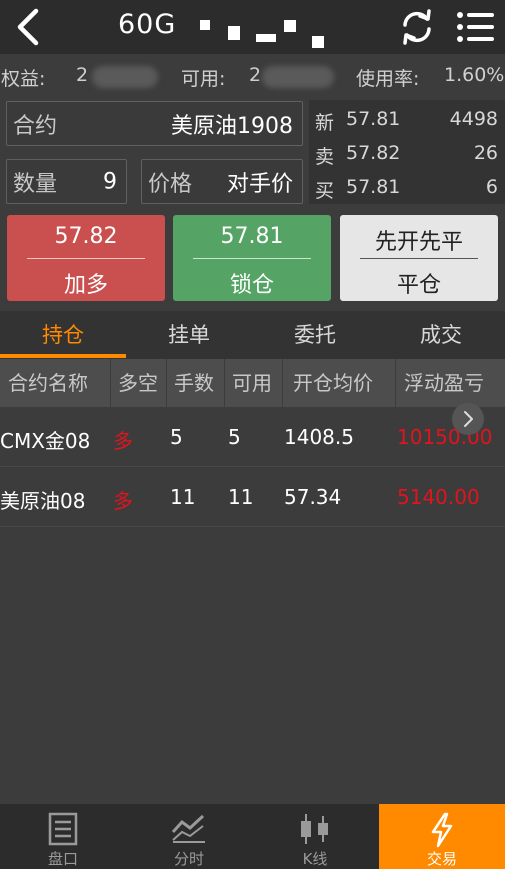 The width and height of the screenshot is (505, 869). I want to click on tab-trades: 成交, so click(441, 335).